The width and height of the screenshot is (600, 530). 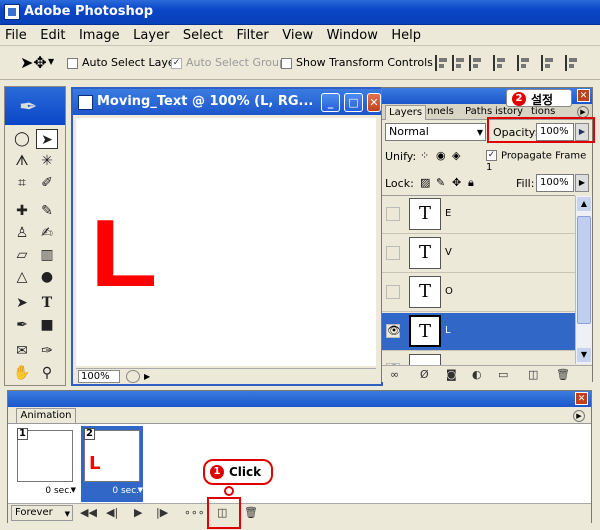 I want to click on layer-row-selected: 👁︎ T L, so click(x=478, y=332).